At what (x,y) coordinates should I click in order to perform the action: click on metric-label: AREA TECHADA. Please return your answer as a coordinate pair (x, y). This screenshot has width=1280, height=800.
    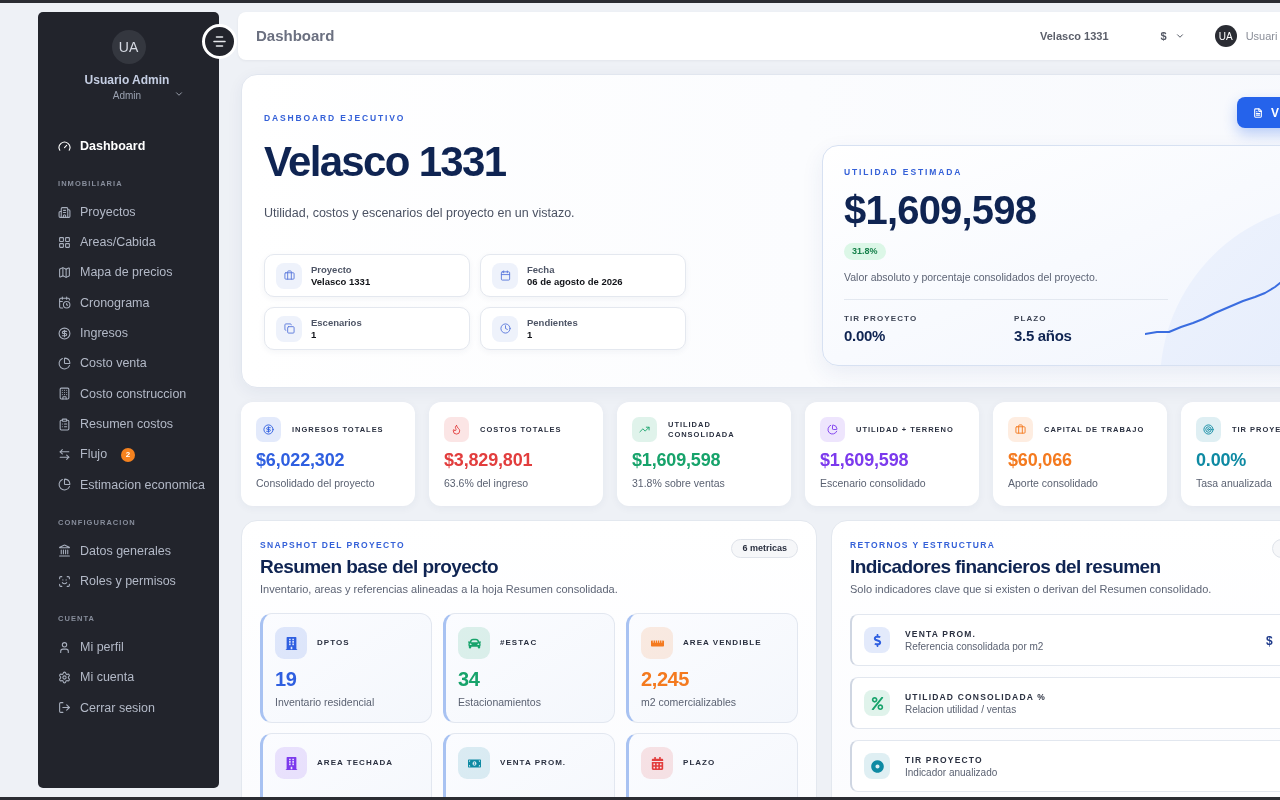
    Looking at the image, I should click on (355, 763).